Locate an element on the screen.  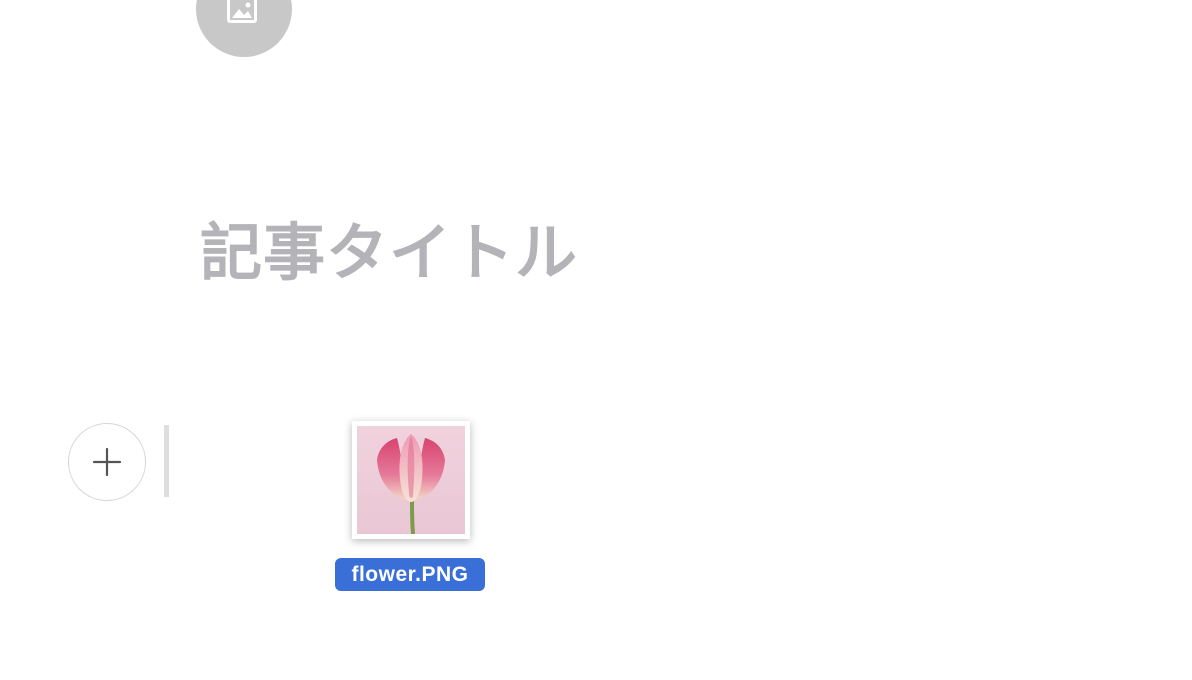
add-block-button is located at coordinates (107, 462).